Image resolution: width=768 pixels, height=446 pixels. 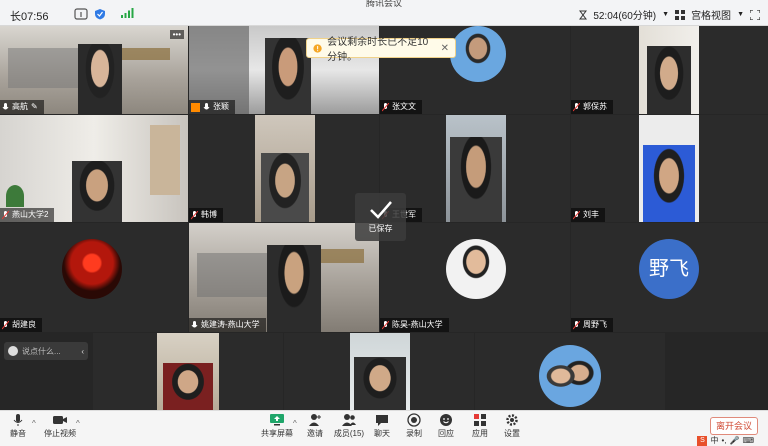 What do you see at coordinates (414, 420) in the screenshot?
I see `record-icon` at bounding box center [414, 420].